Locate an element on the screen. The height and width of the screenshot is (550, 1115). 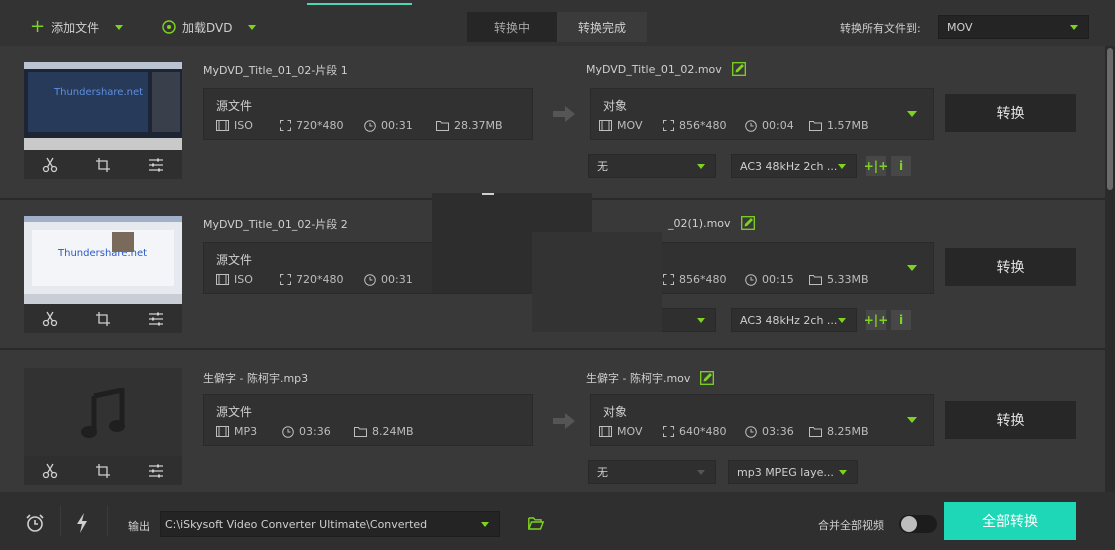
source-format: MP3 is located at coordinates (236, 431).